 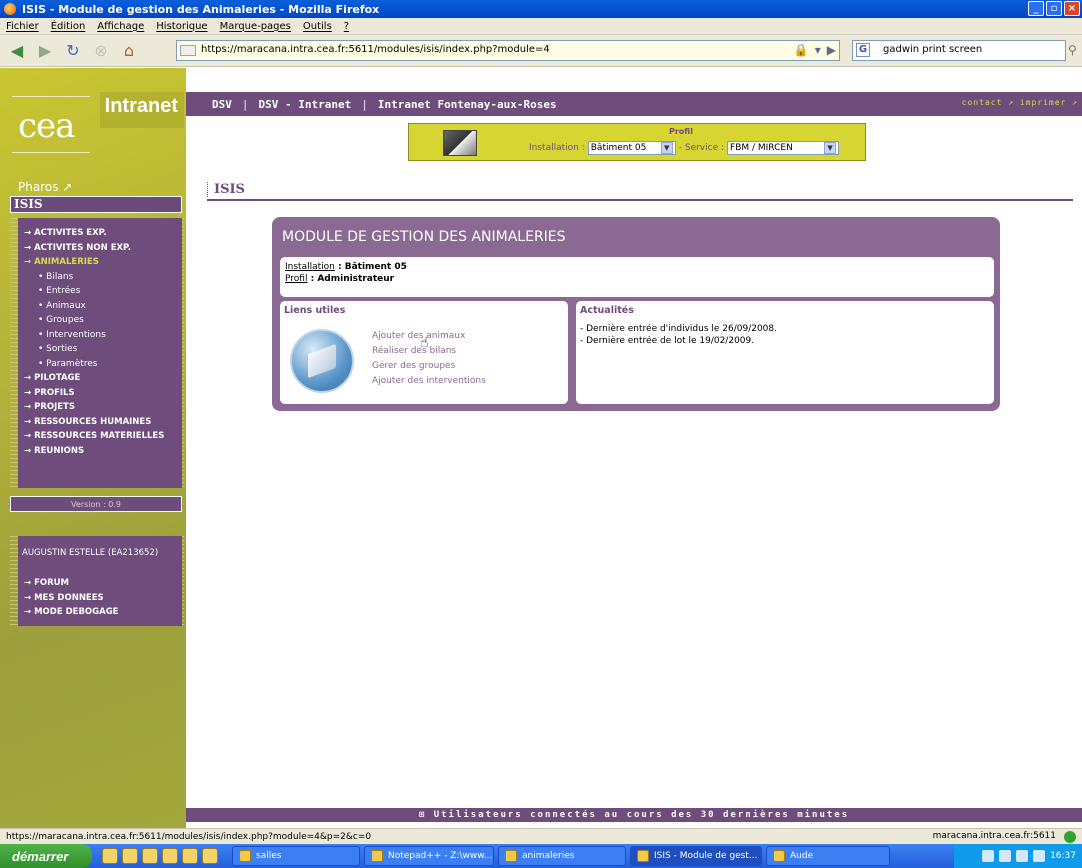 I want to click on sidebar-item-activites-exp: → ACTIVITES EXP., so click(x=100, y=233).